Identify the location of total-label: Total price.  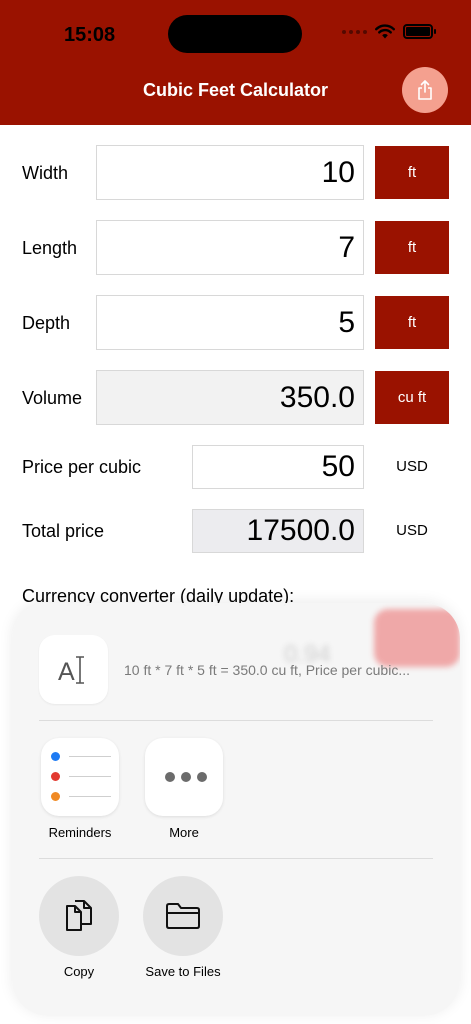
(63, 531).